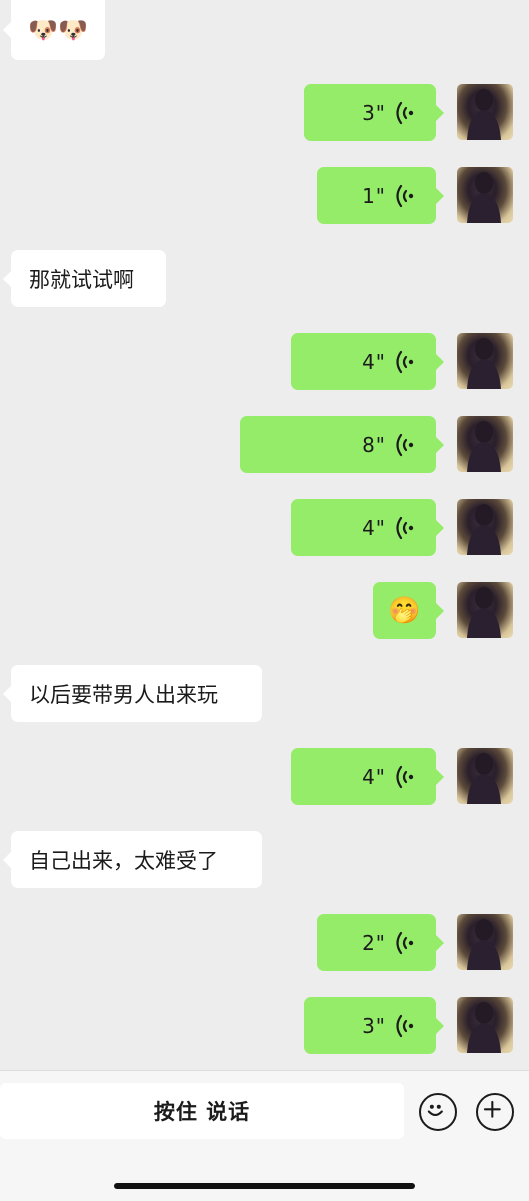 The height and width of the screenshot is (1201, 529). Describe the element at coordinates (264, 1186) in the screenshot. I see `home-indicator` at that location.